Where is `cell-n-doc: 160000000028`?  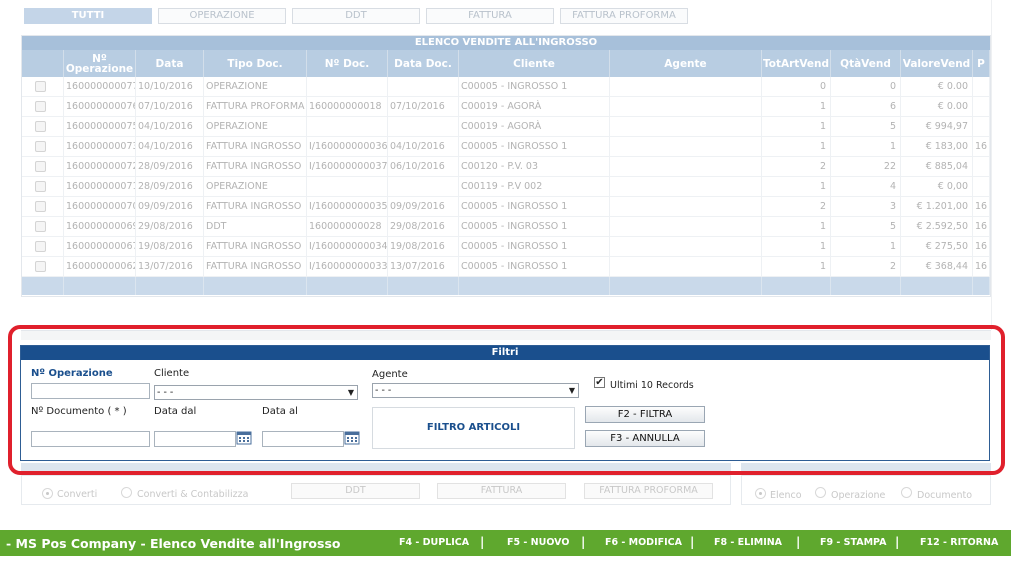 cell-n-doc: 160000000028 is located at coordinates (347, 226).